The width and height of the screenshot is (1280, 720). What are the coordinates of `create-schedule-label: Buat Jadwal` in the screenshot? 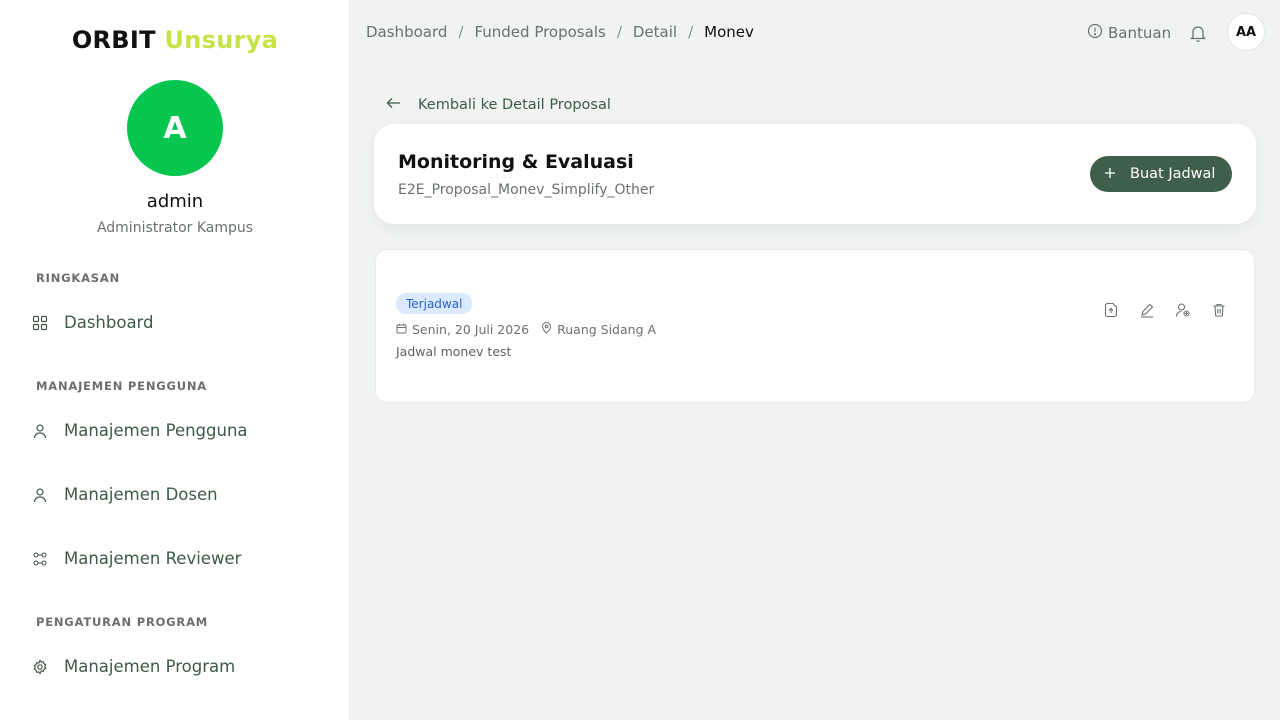 It's located at (1173, 174).